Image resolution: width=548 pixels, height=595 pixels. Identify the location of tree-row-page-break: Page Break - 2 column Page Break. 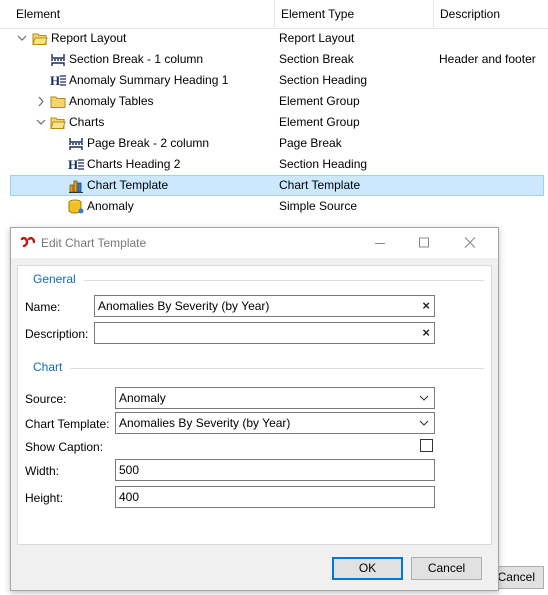
(277, 143).